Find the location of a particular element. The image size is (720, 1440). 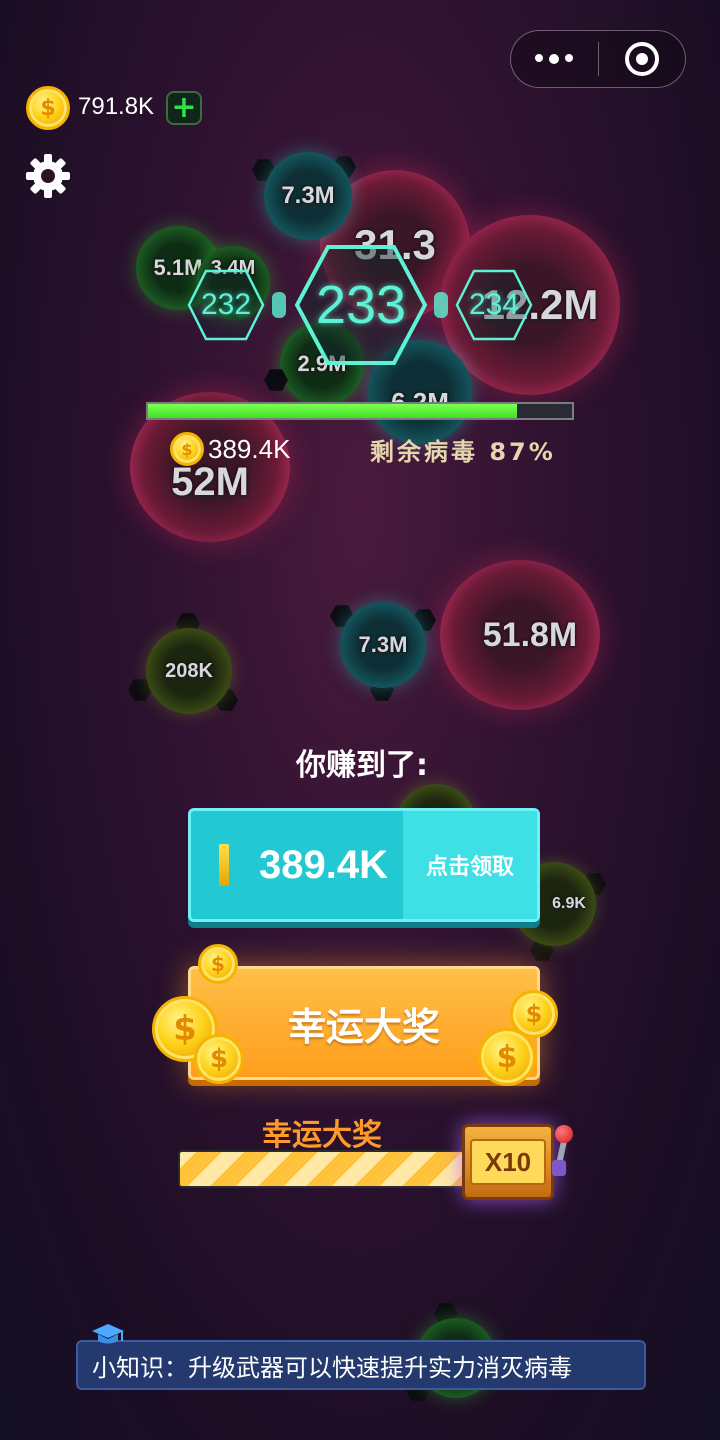

level-next-hex: 234 is located at coordinates (494, 305).